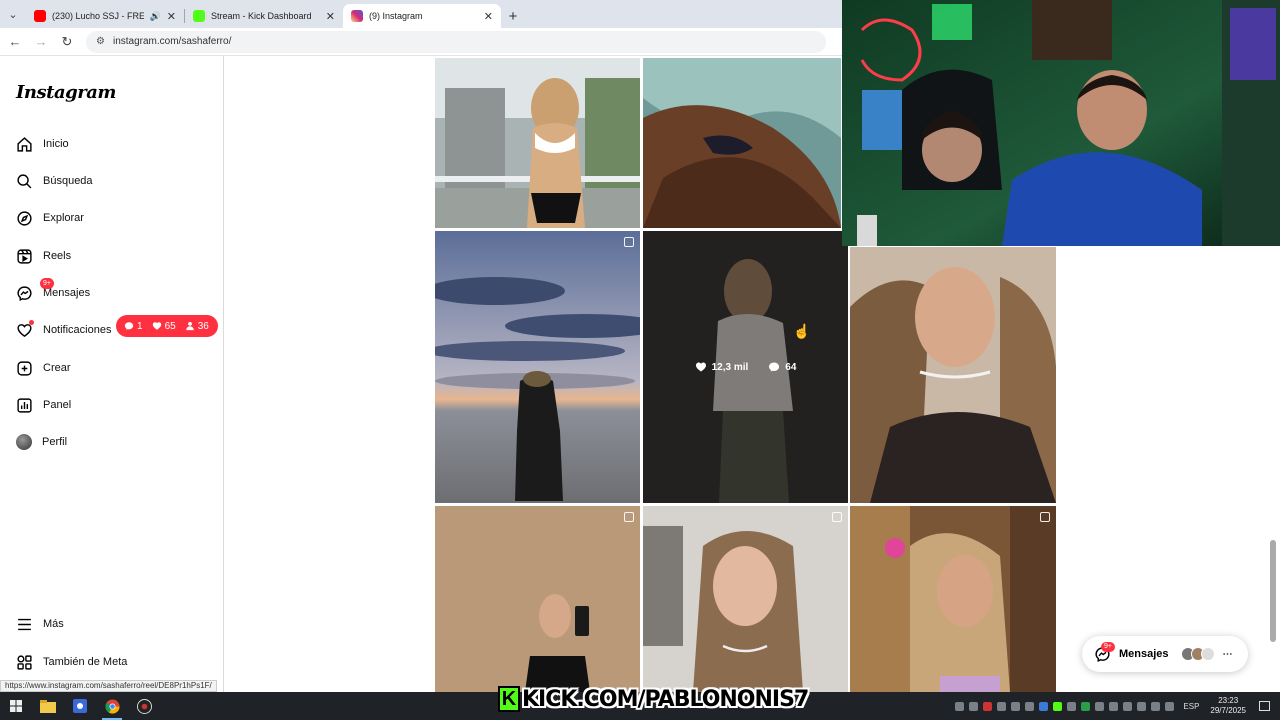 The width and height of the screenshot is (1280, 720). I want to click on post-thumbnail-hovered: 12,3 mil 64 ☝, so click(745, 367).